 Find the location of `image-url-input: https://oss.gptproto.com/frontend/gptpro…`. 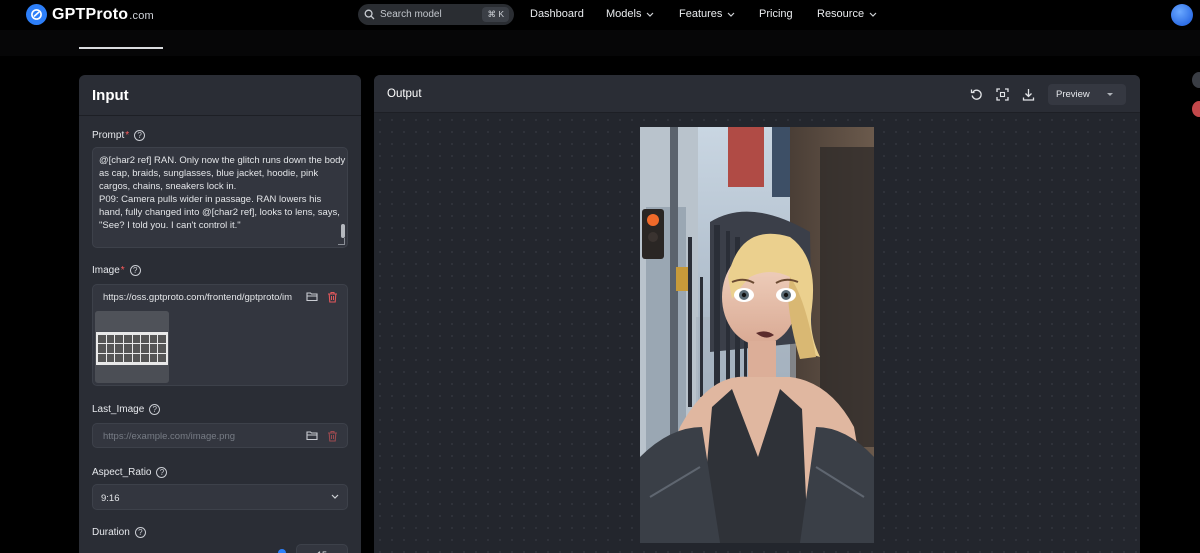

image-url-input: https://oss.gptproto.com/frontend/gptpro… is located at coordinates (220, 296).